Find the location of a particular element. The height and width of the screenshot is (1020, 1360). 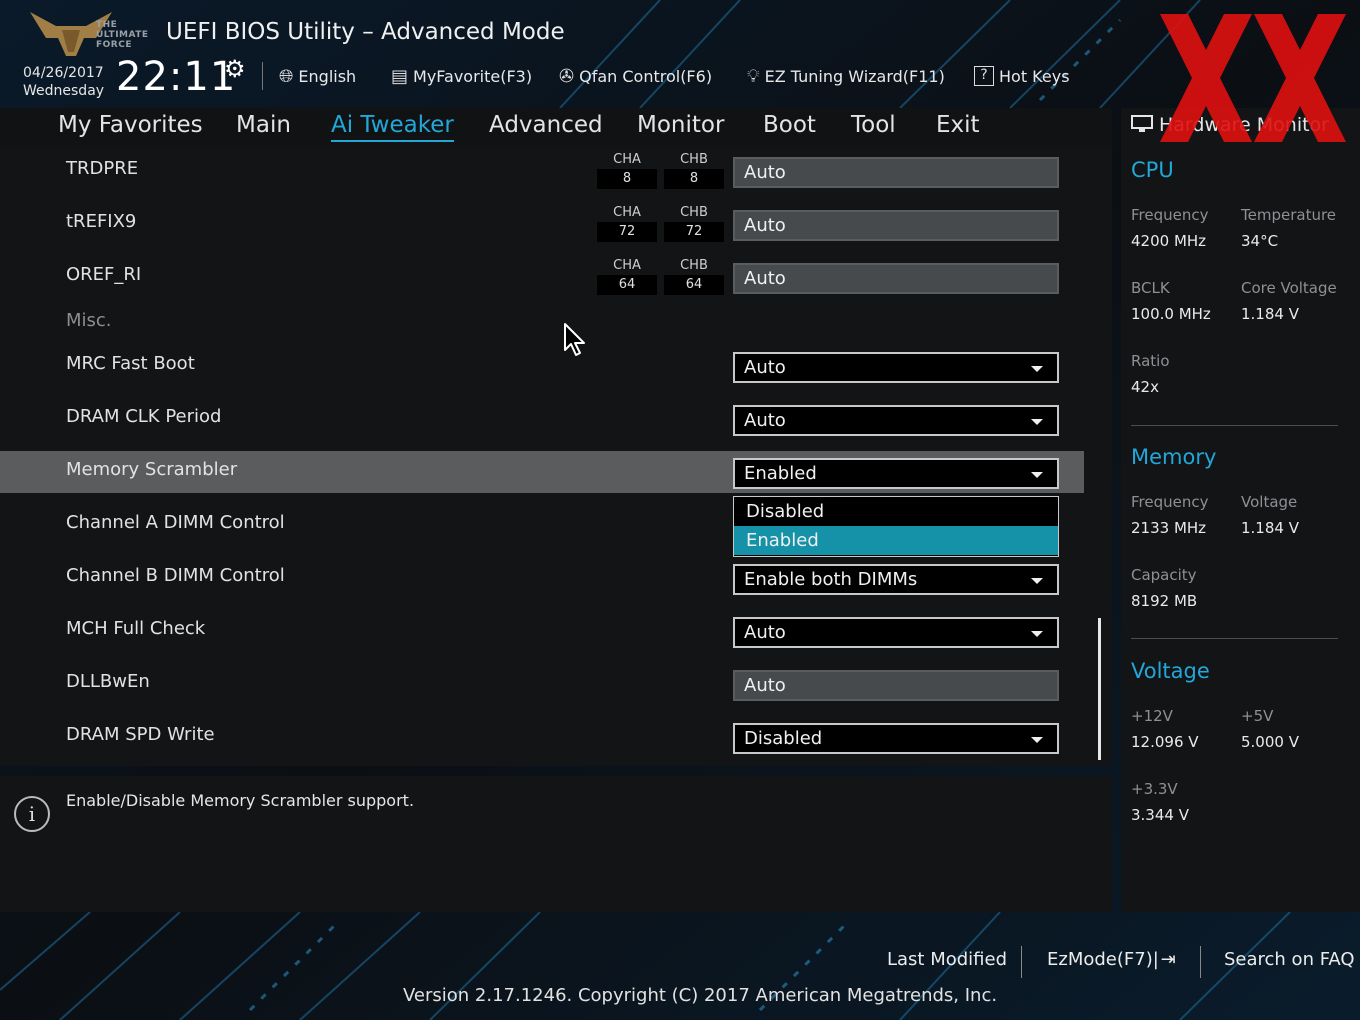

bclk-label: BCLK is located at coordinates (1150, 288).